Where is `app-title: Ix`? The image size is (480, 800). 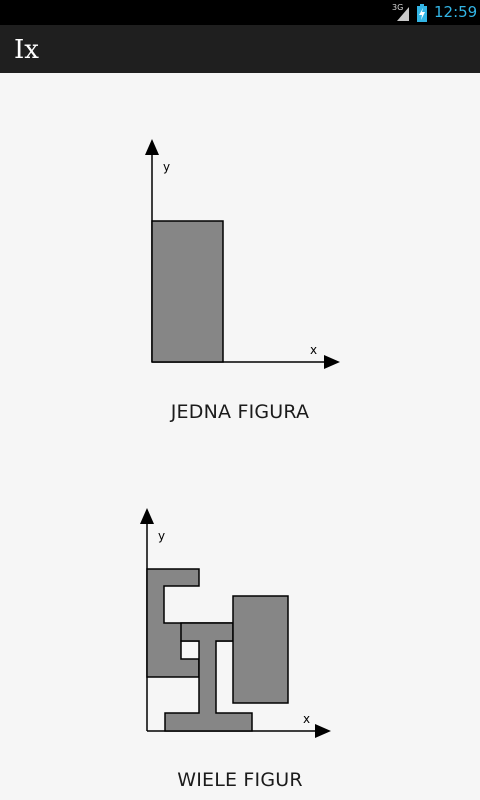 app-title: Ix is located at coordinates (26, 50).